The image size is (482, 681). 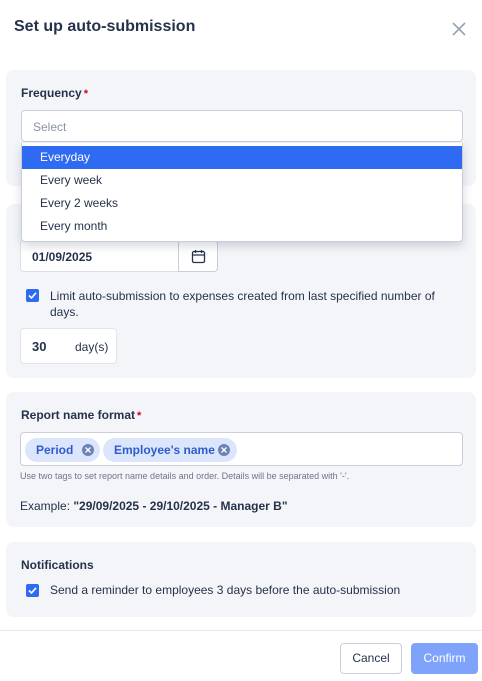 I want to click on modal-title: Set up auto-submission, so click(x=105, y=26).